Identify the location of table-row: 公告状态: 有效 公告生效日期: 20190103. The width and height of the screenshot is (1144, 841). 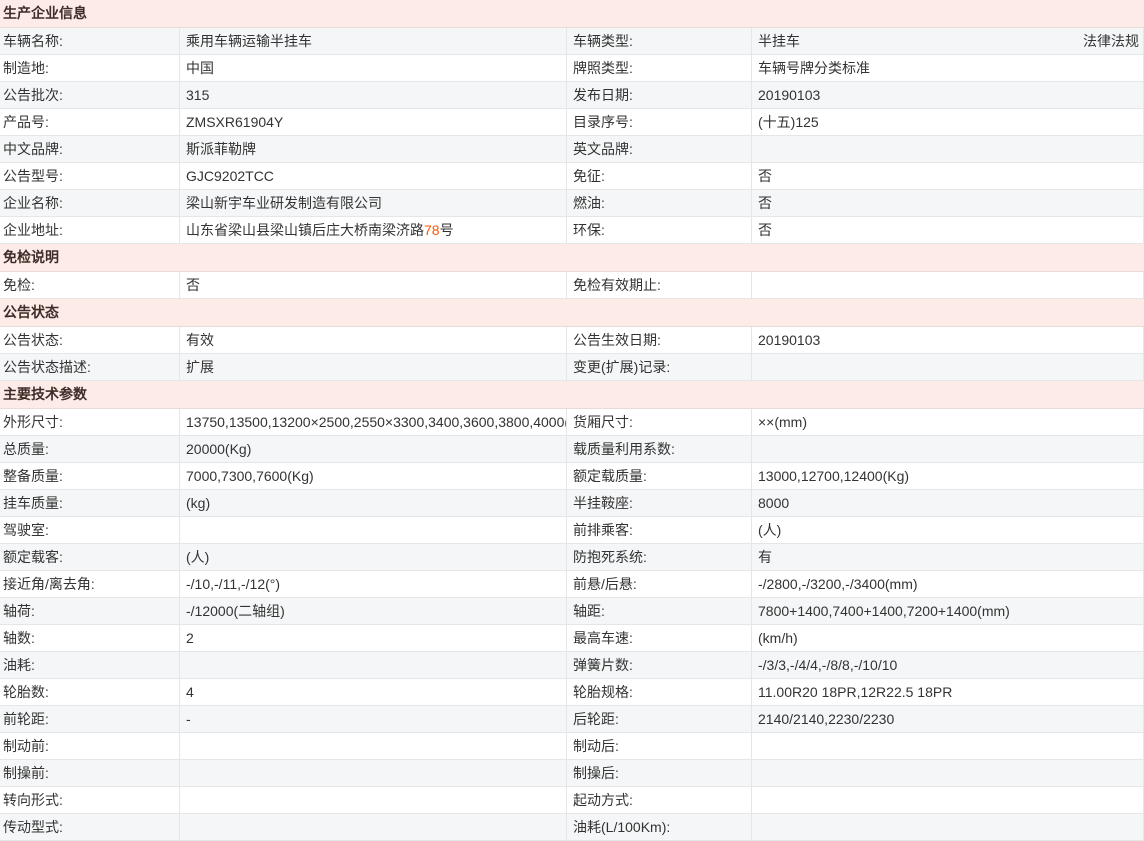
(572, 340).